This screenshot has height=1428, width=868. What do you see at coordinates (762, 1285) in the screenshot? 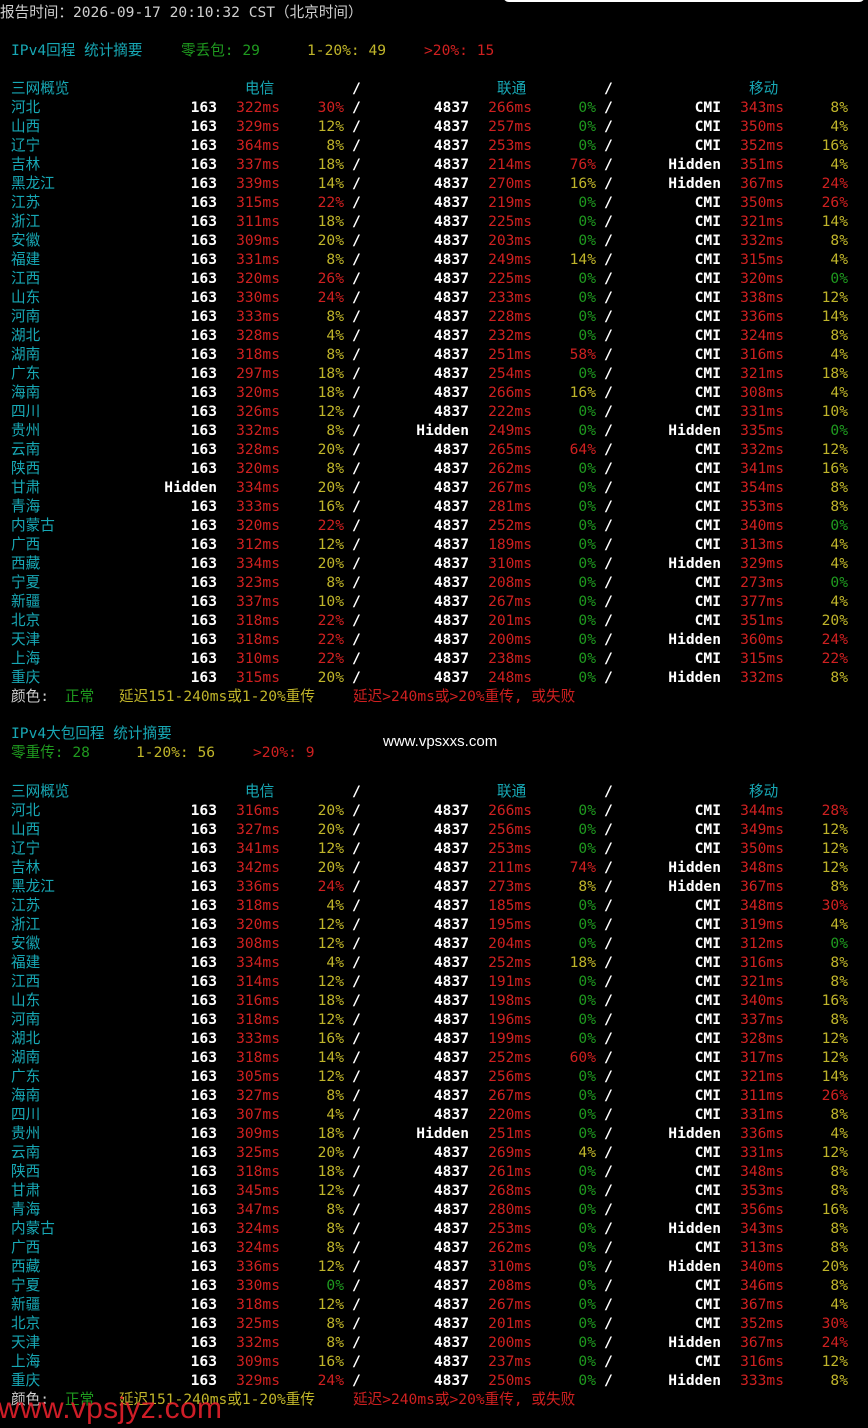
I see `mobile-latency: 346ms` at bounding box center [762, 1285].